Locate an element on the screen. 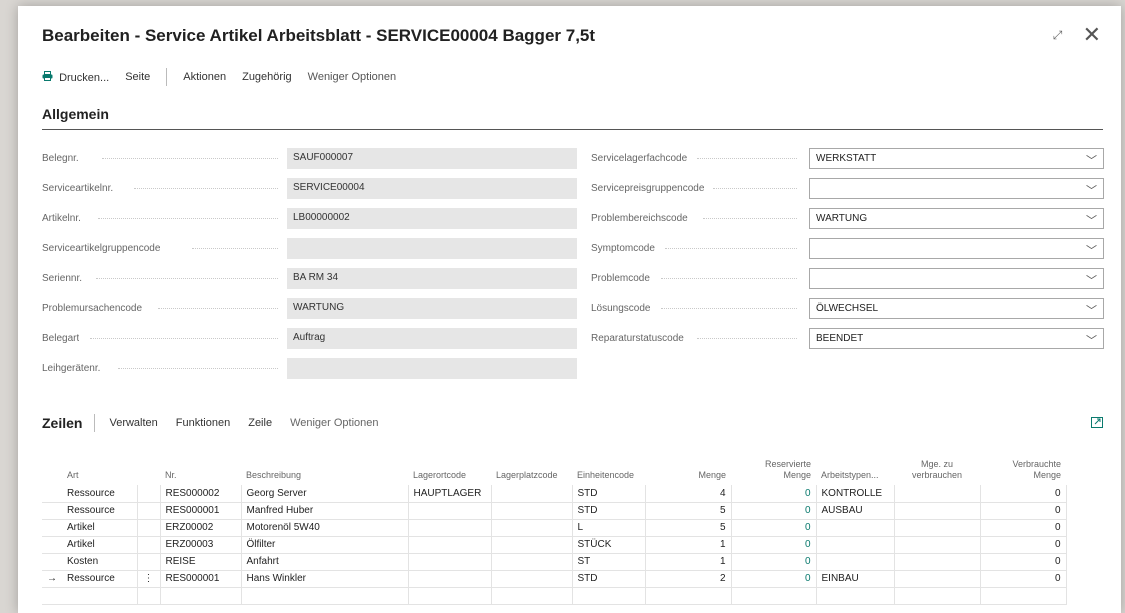  cell-beschreibung: Manfred Huber is located at coordinates (325, 511).